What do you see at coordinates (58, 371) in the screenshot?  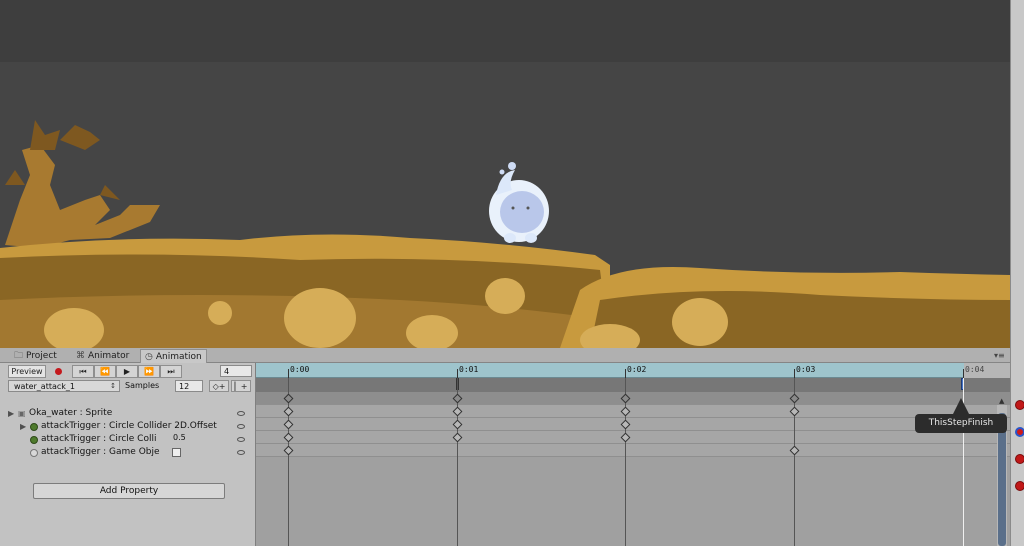 I see `record-button` at bounding box center [58, 371].